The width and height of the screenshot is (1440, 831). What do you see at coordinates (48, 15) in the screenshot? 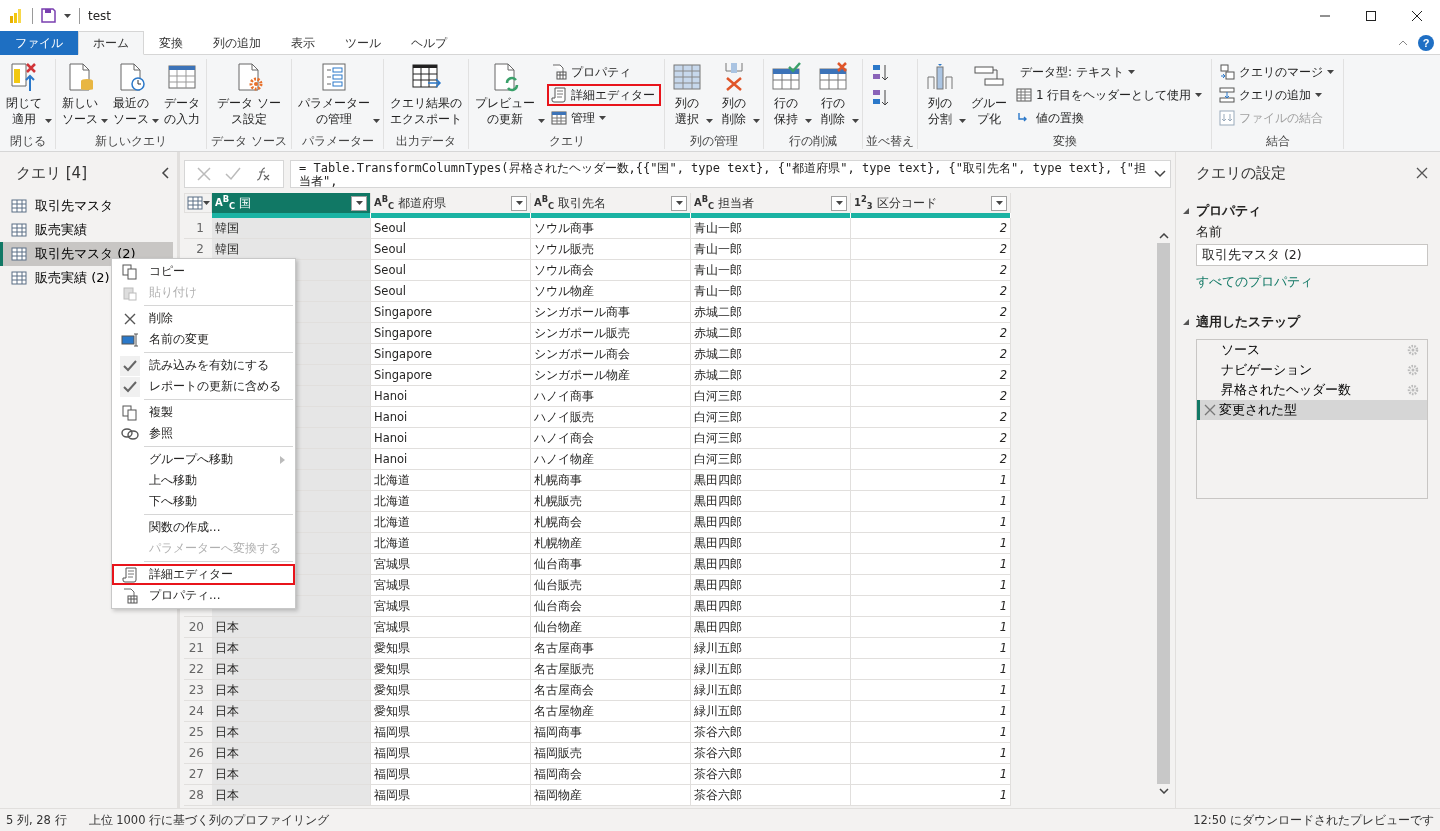
I see `save-icon` at bounding box center [48, 15].